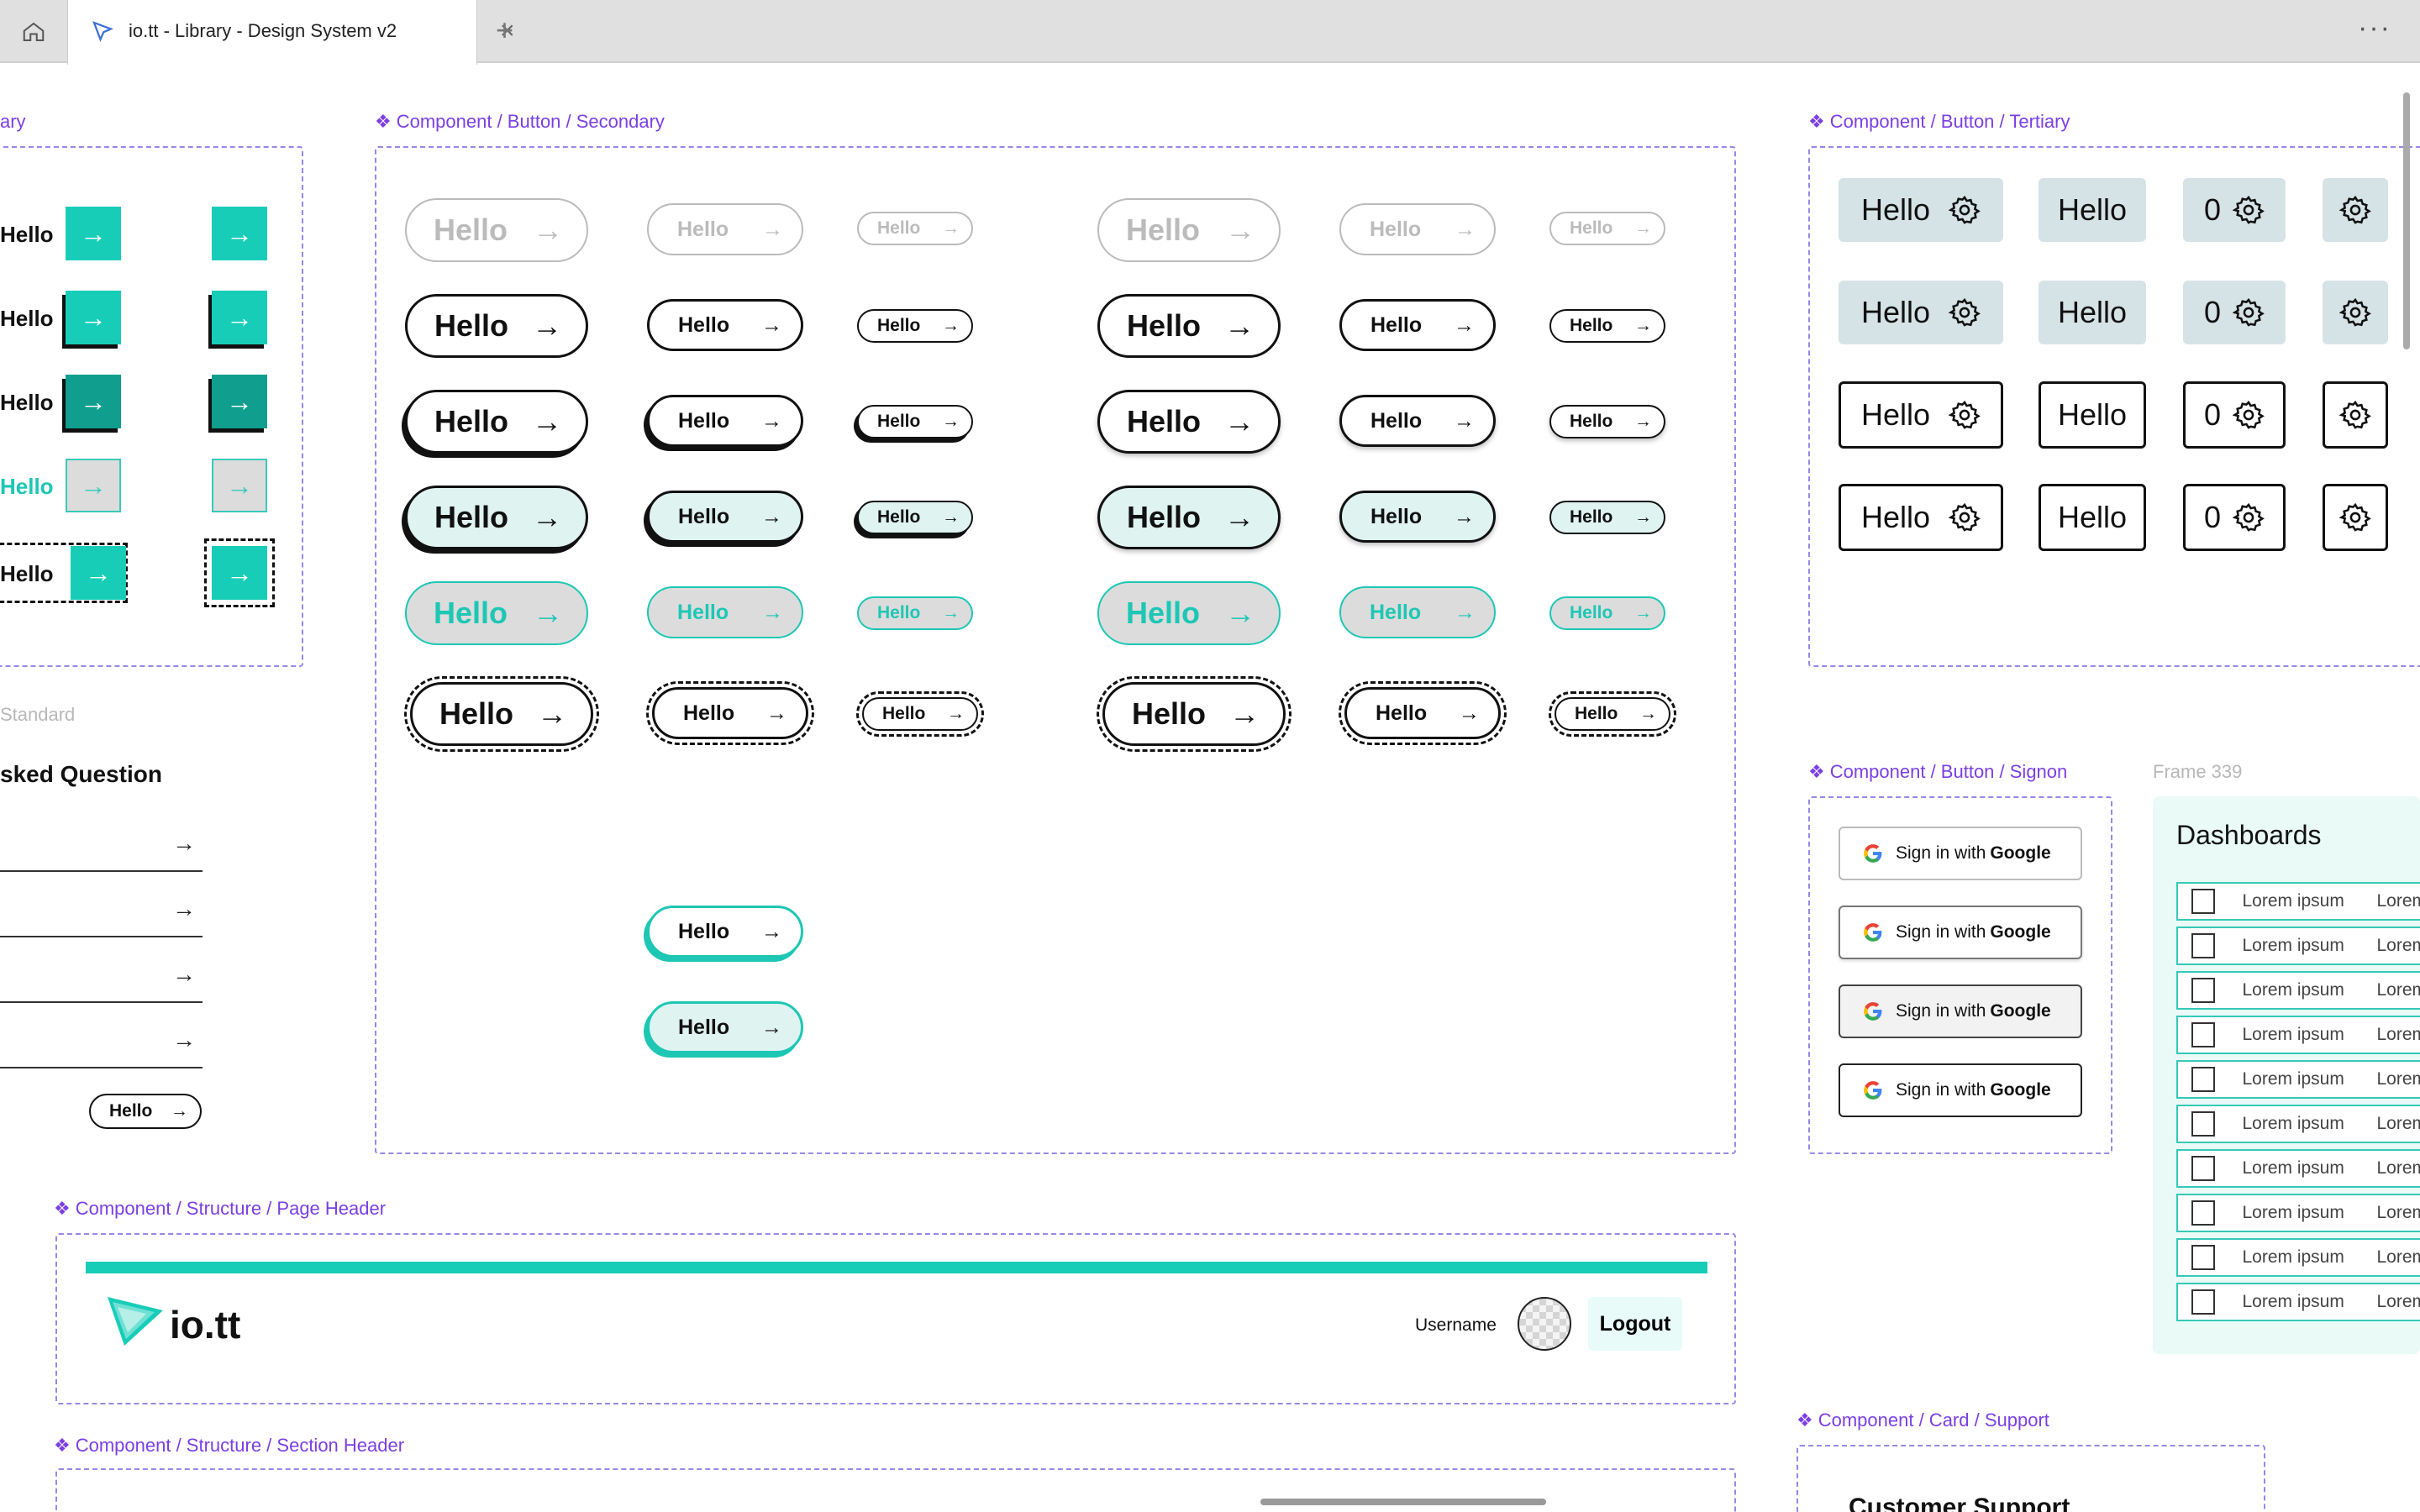 The height and width of the screenshot is (1512, 2420). What do you see at coordinates (2355, 517) in the screenshot?
I see `tertiary-icon-button-outline-pressed` at bounding box center [2355, 517].